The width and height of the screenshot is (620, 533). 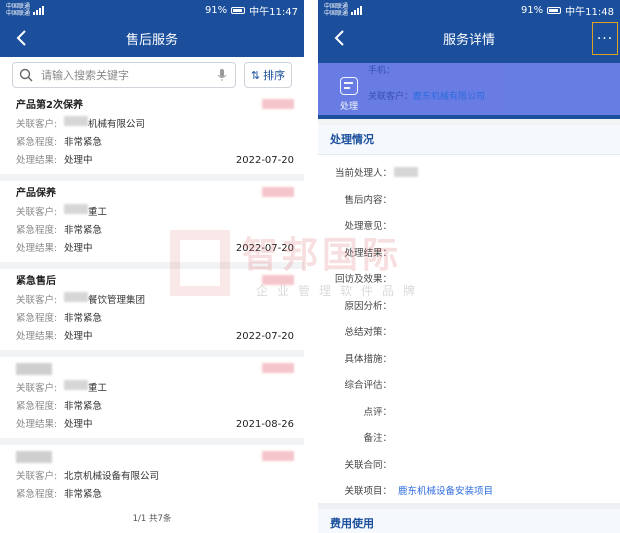 What do you see at coordinates (368, 359) in the screenshot?
I see `row-label: 具体措施：` at bounding box center [368, 359].